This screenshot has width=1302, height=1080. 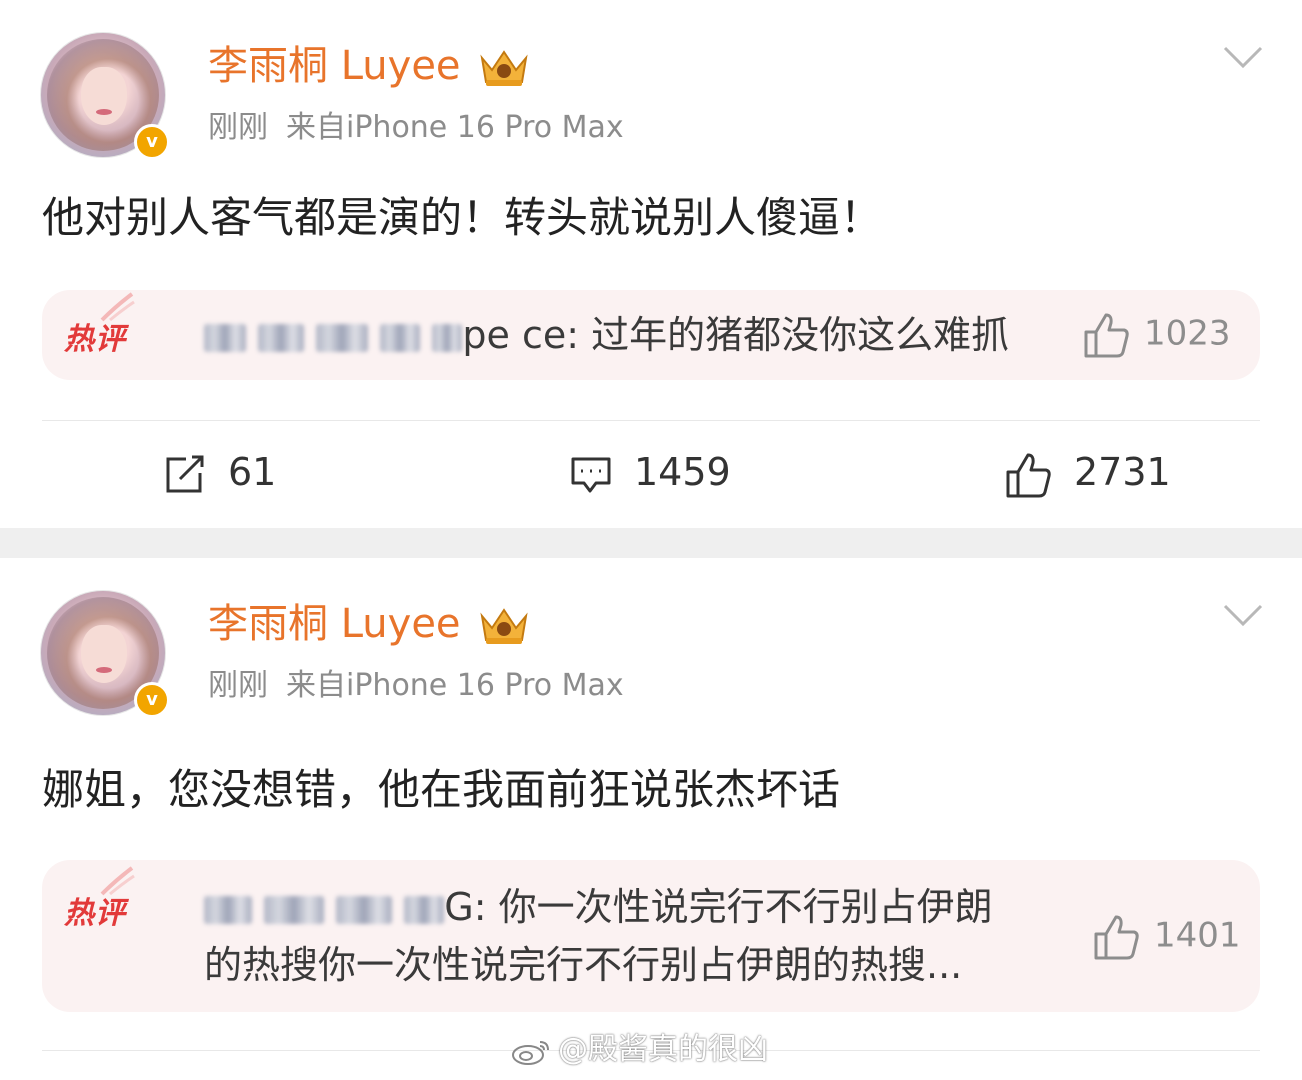 I want to click on watermark: @殿酱真的很凶, so click(x=639, y=1050).